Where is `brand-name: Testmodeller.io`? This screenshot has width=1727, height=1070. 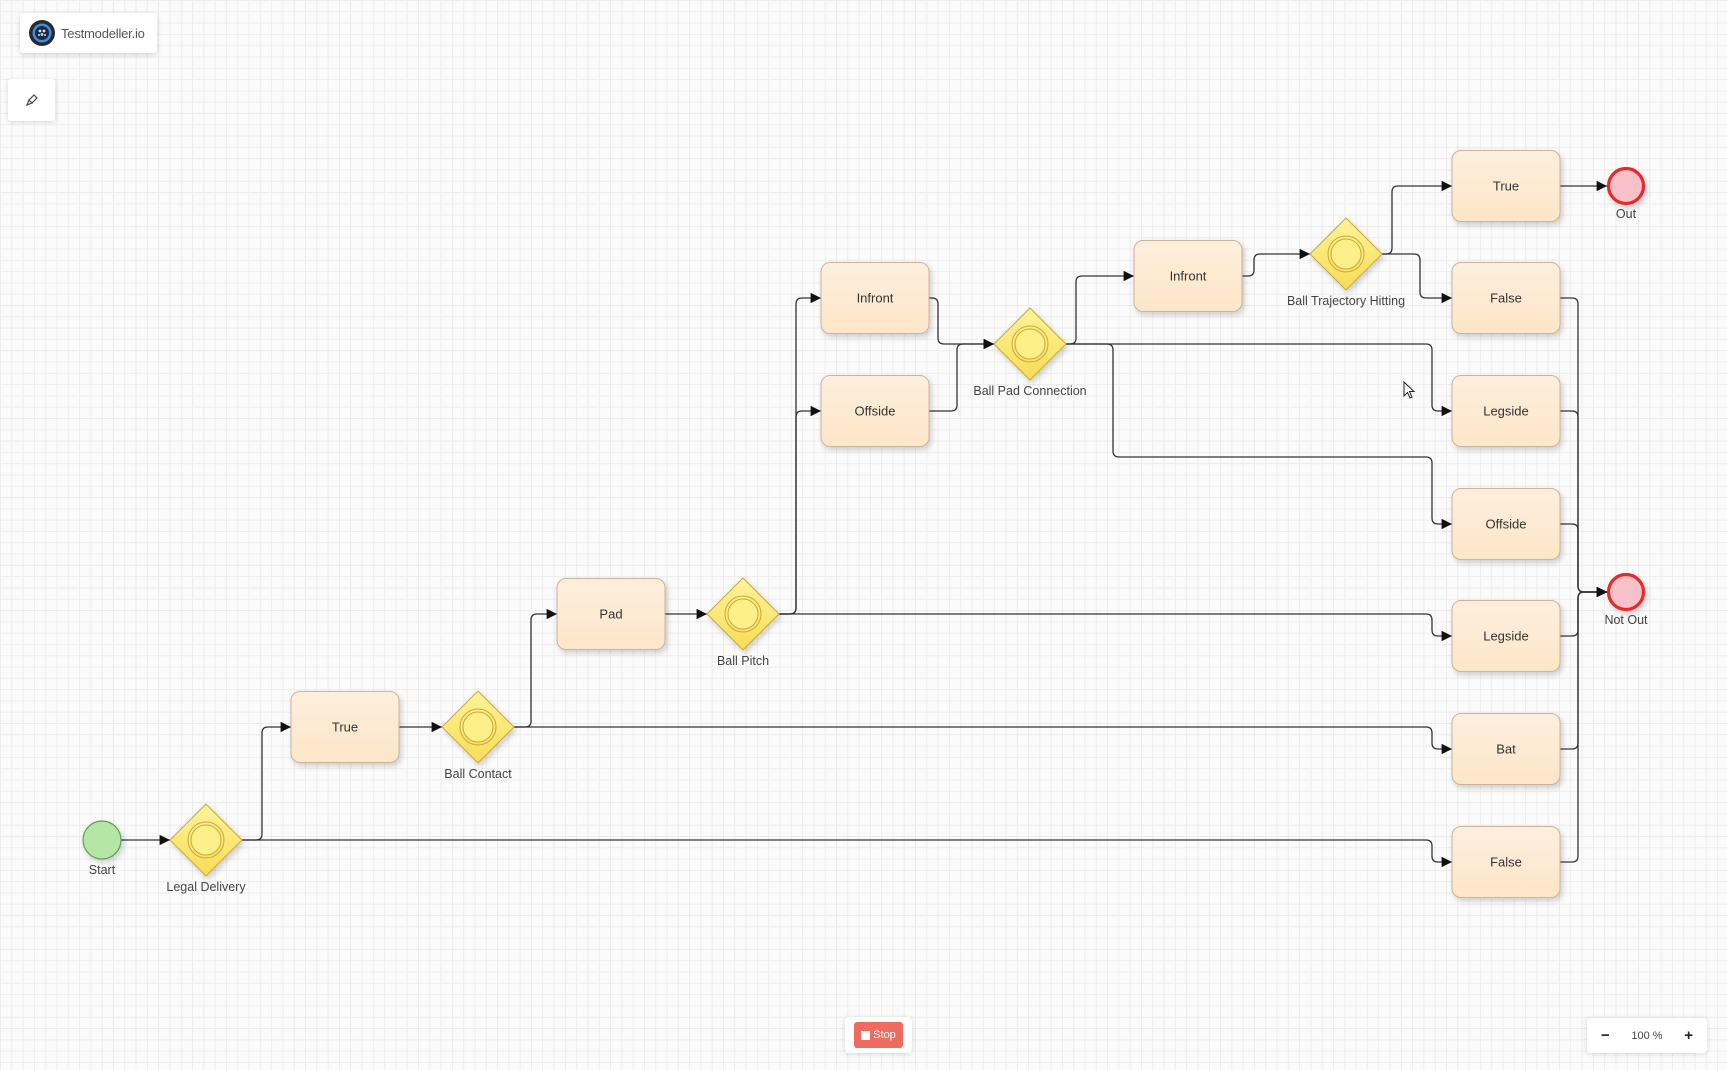 brand-name: Testmodeller.io is located at coordinates (103, 33).